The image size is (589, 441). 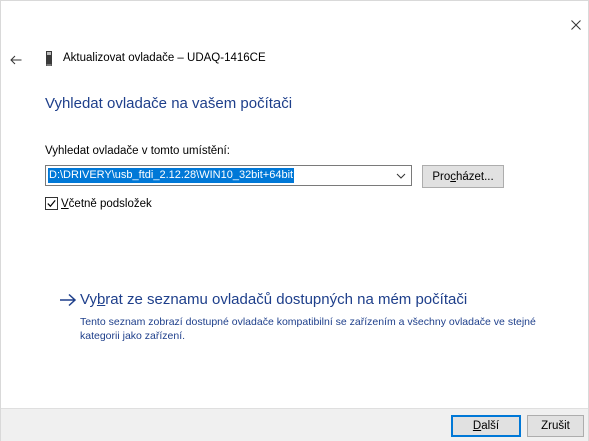 I want to click on back-arrow-icon, so click(x=16, y=60).